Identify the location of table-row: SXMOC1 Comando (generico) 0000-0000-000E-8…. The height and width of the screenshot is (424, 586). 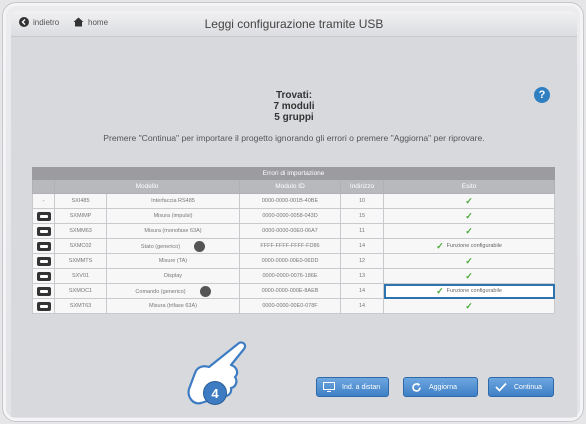
(294, 291).